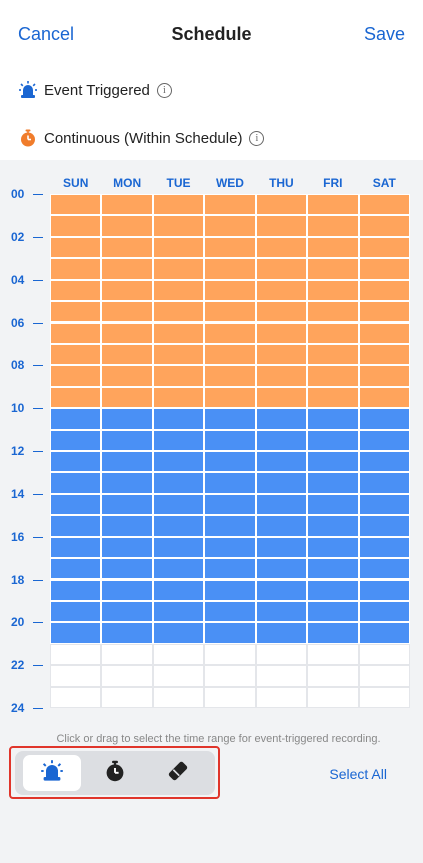  What do you see at coordinates (46, 34) in the screenshot?
I see `cancel-button: Cancel` at bounding box center [46, 34].